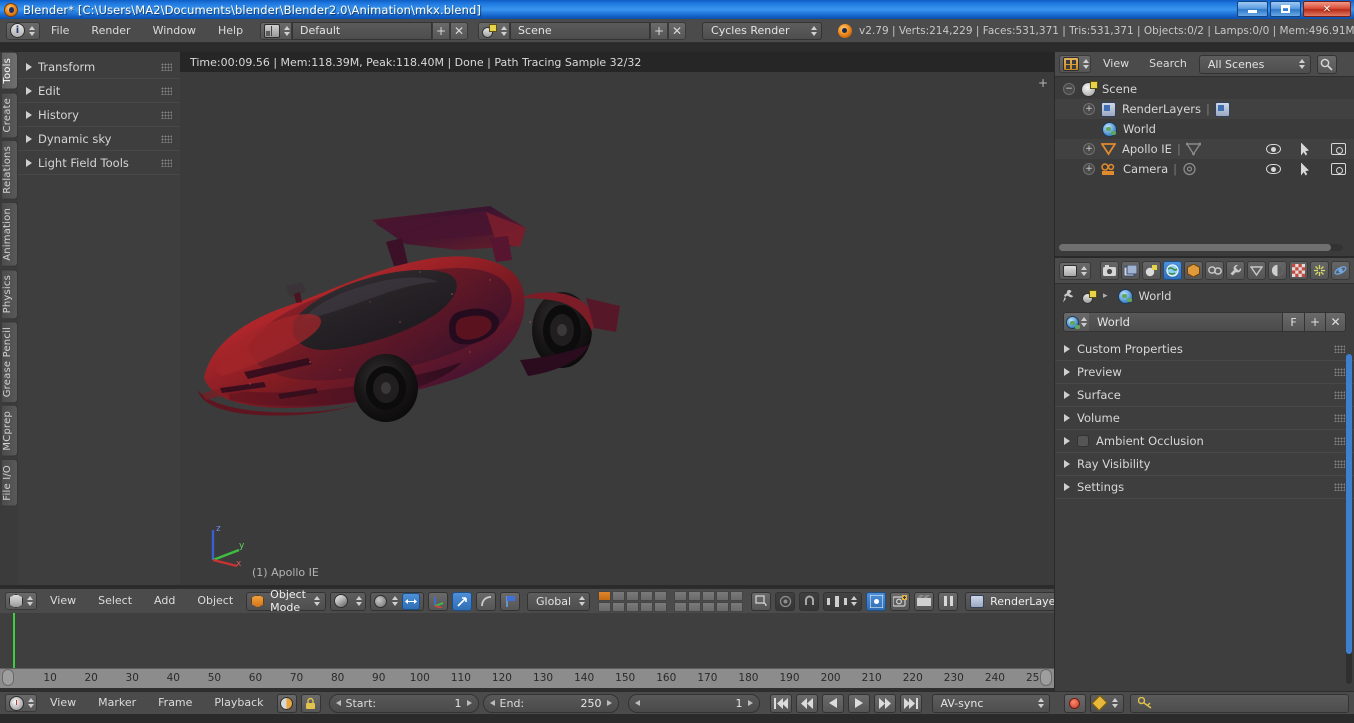  What do you see at coordinates (809, 601) in the screenshot?
I see `snap-toggle-button` at bounding box center [809, 601].